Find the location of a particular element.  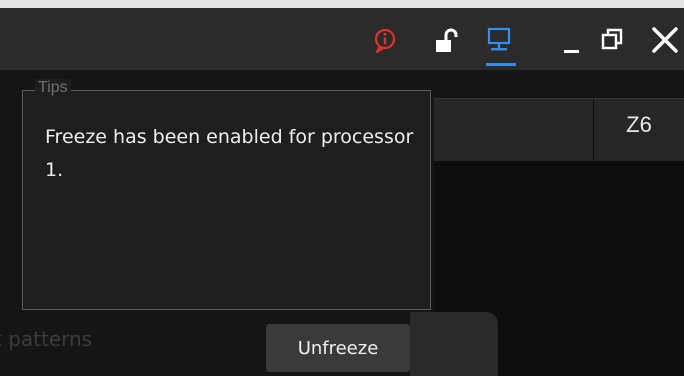

close-icon is located at coordinates (666, 41).